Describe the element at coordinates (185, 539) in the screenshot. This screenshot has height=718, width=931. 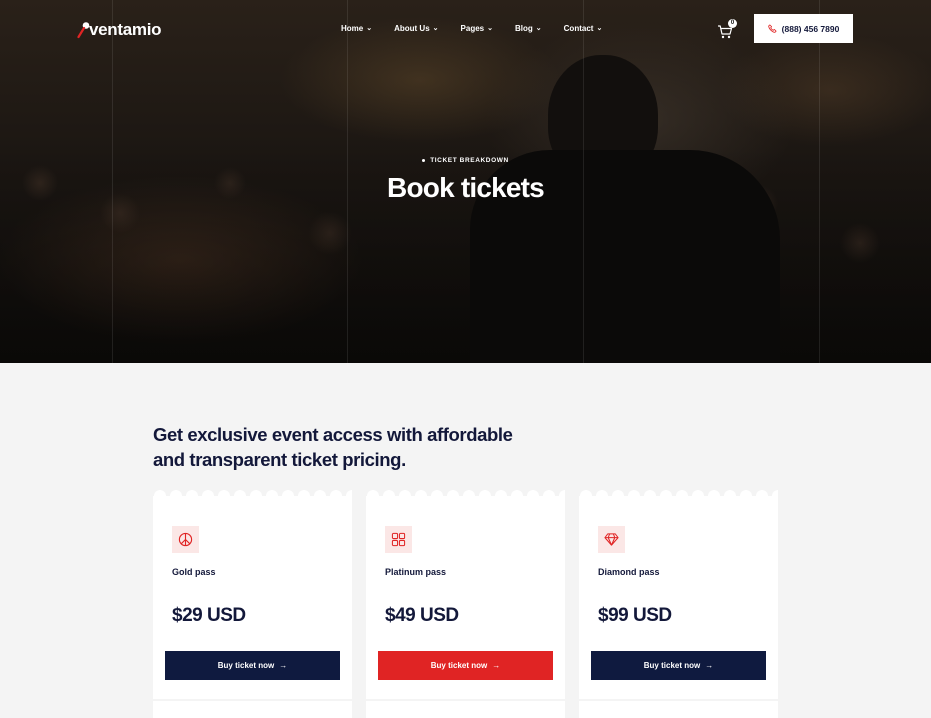
I see `peace-icon` at that location.